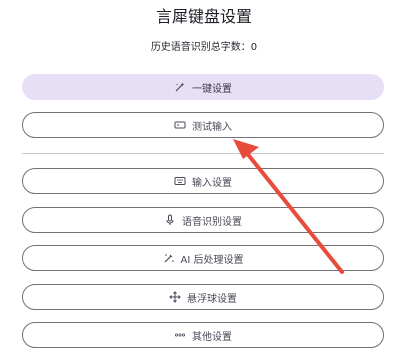 Image resolution: width=408 pixels, height=357 pixels. I want to click on keyboard-box-icon, so click(180, 125).